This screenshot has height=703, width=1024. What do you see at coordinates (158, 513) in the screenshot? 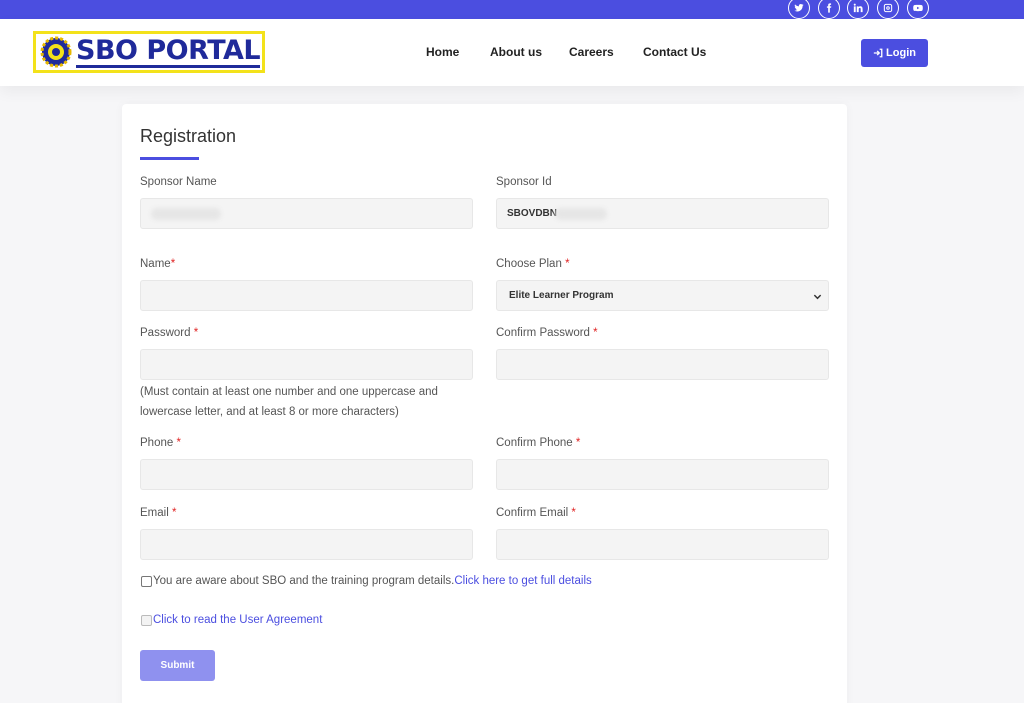
I see `email-label: Email *` at bounding box center [158, 513].